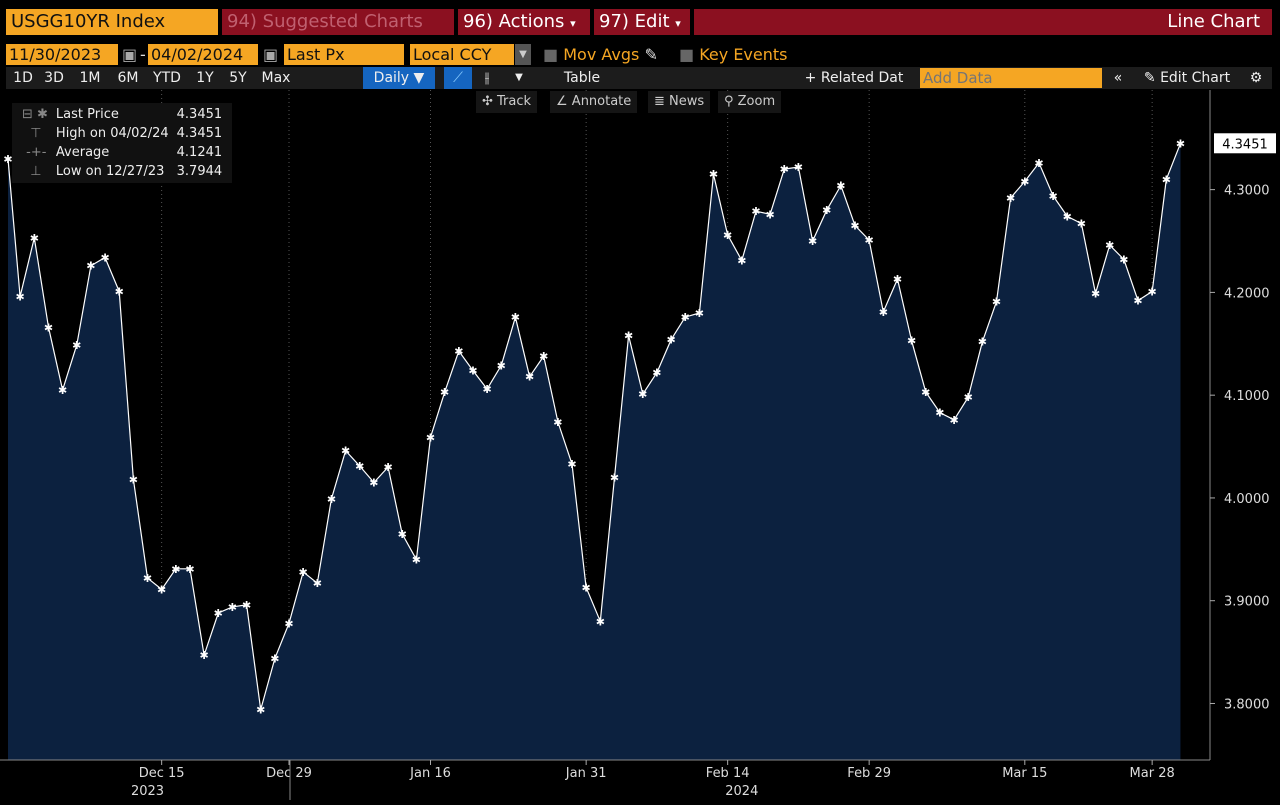 The image size is (1280, 805). I want to click on end-date-field: 04/02/2024, so click(203, 54).